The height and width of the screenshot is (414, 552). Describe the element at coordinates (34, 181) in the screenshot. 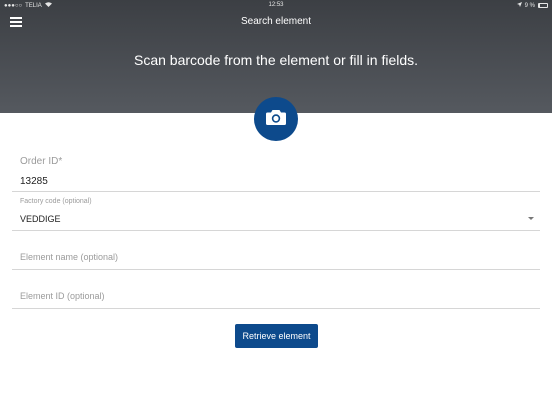

I see `order-id-value: 13285` at that location.